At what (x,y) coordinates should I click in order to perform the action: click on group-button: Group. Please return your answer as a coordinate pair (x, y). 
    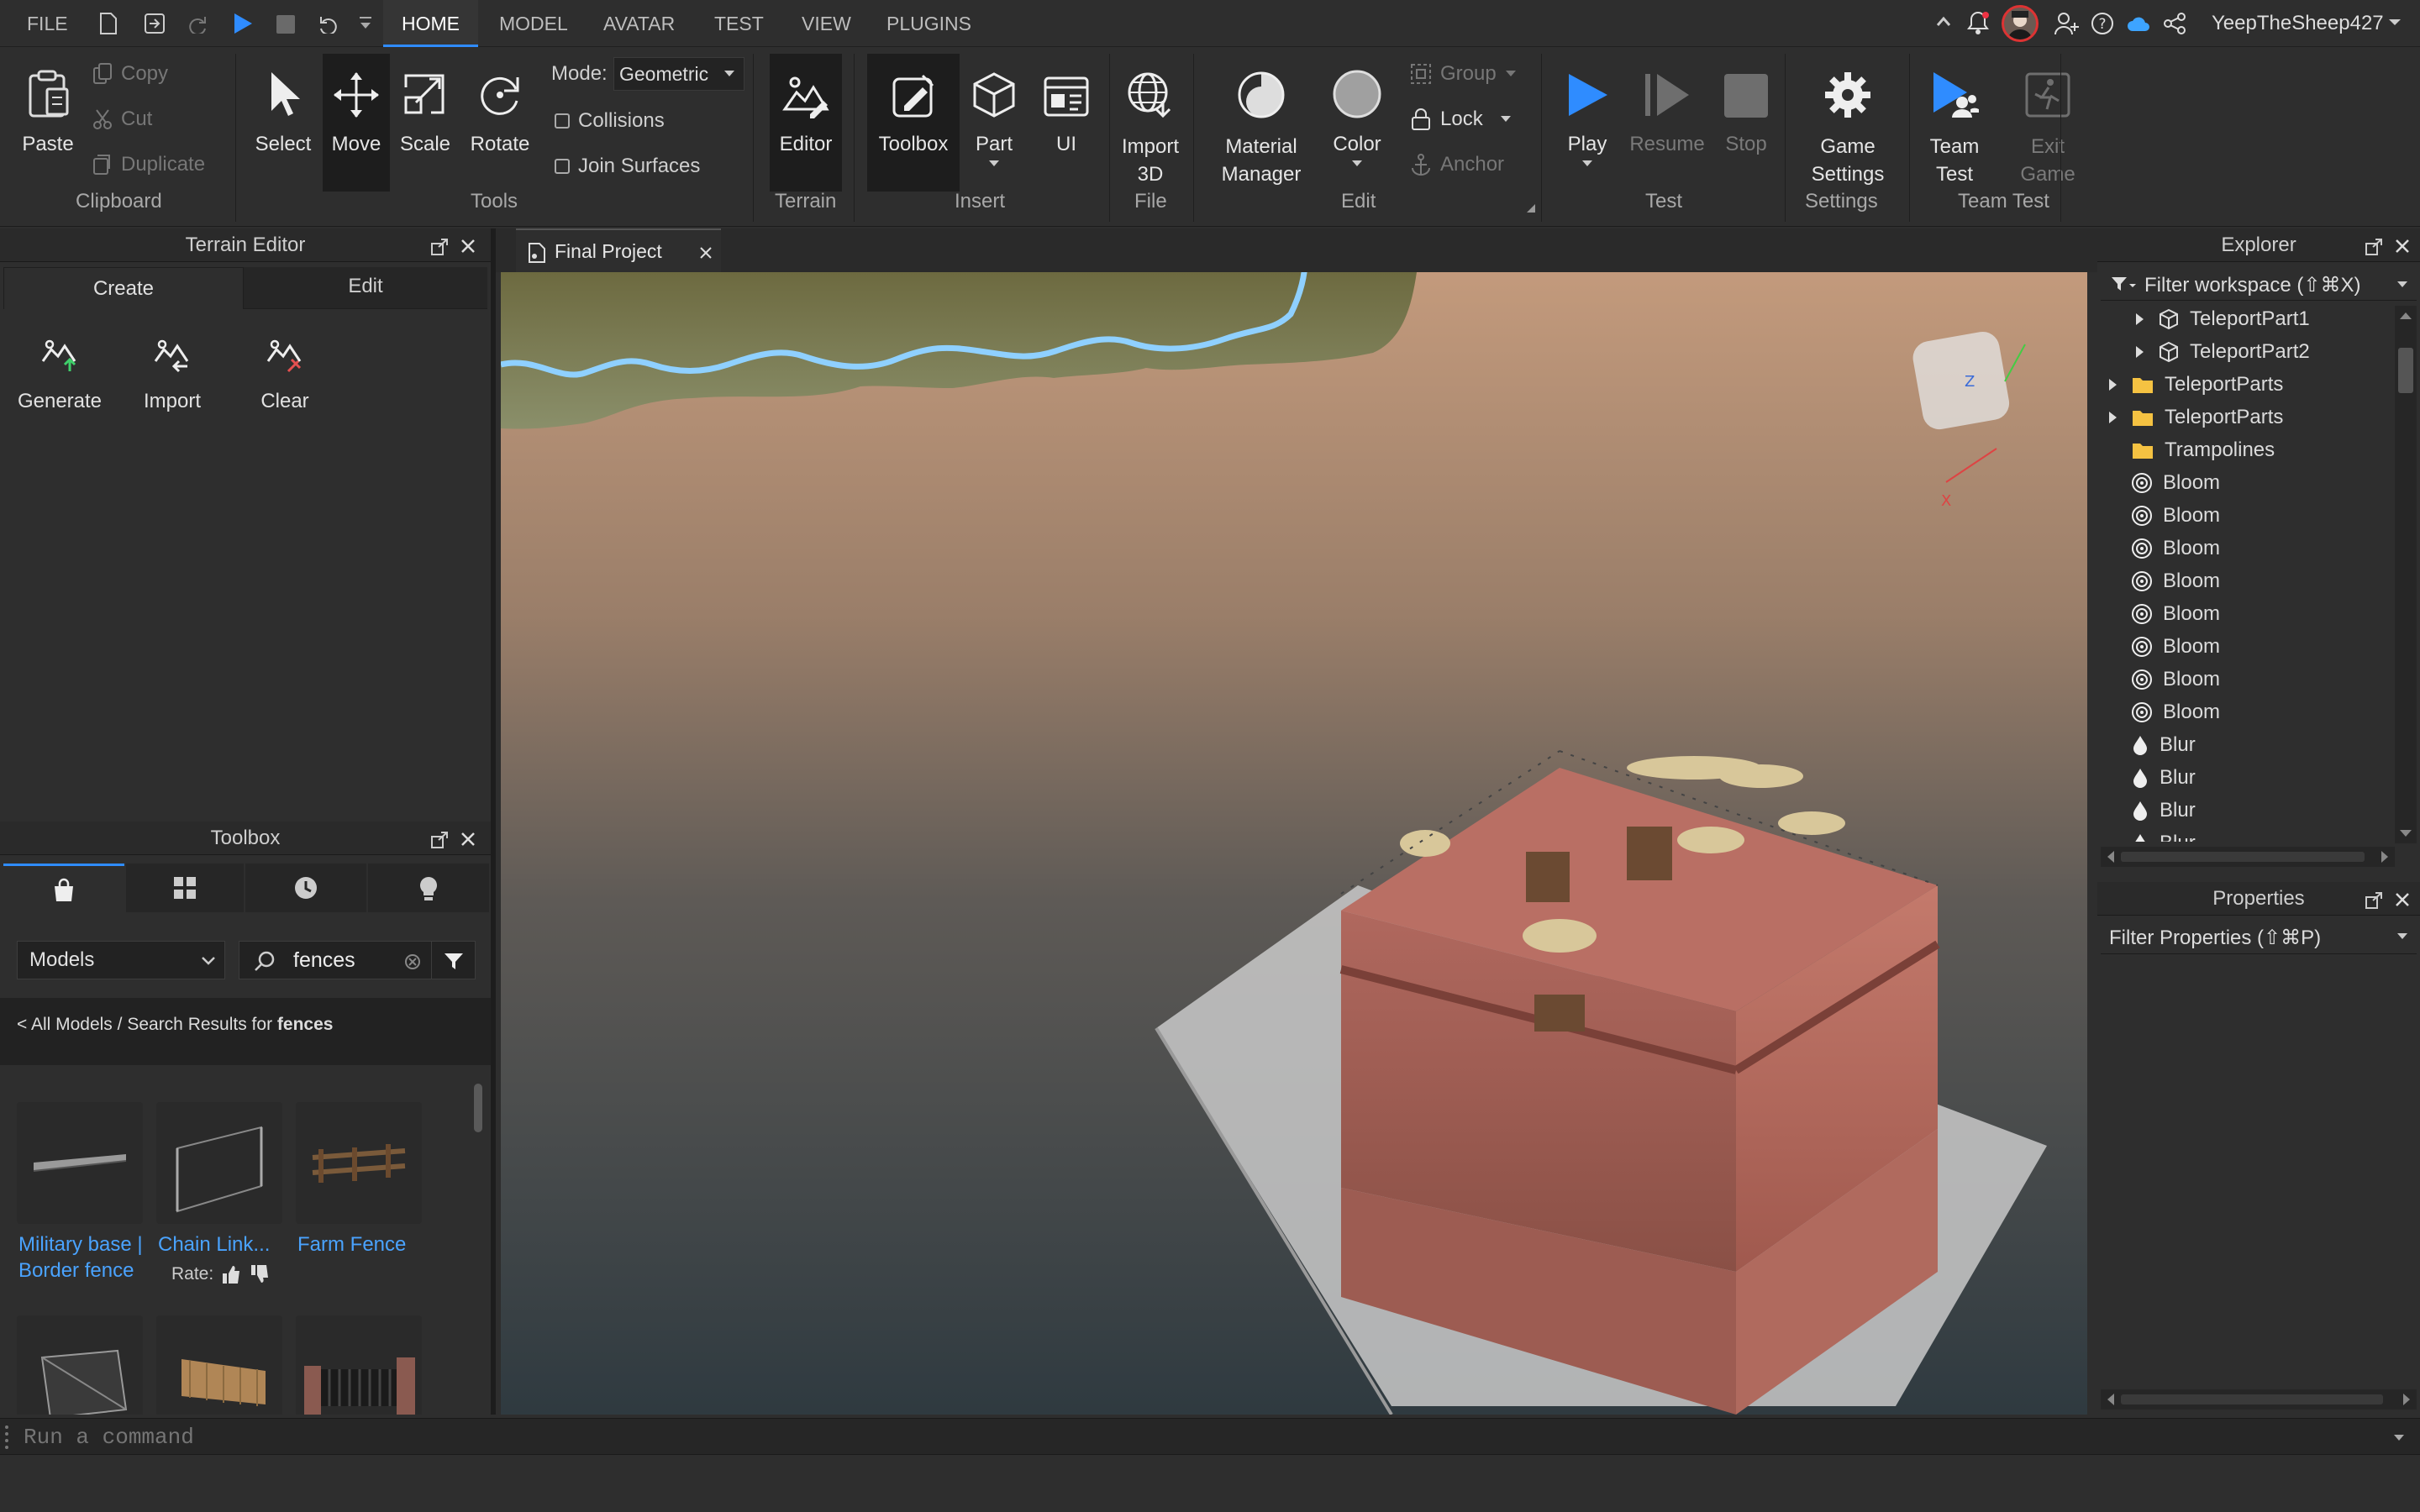
    Looking at the image, I should click on (1464, 74).